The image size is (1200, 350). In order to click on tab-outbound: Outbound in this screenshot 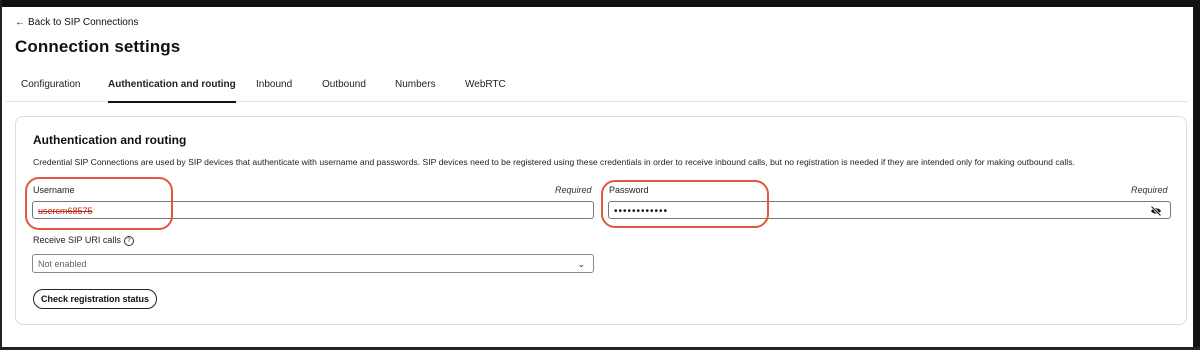, I will do `click(344, 90)`.